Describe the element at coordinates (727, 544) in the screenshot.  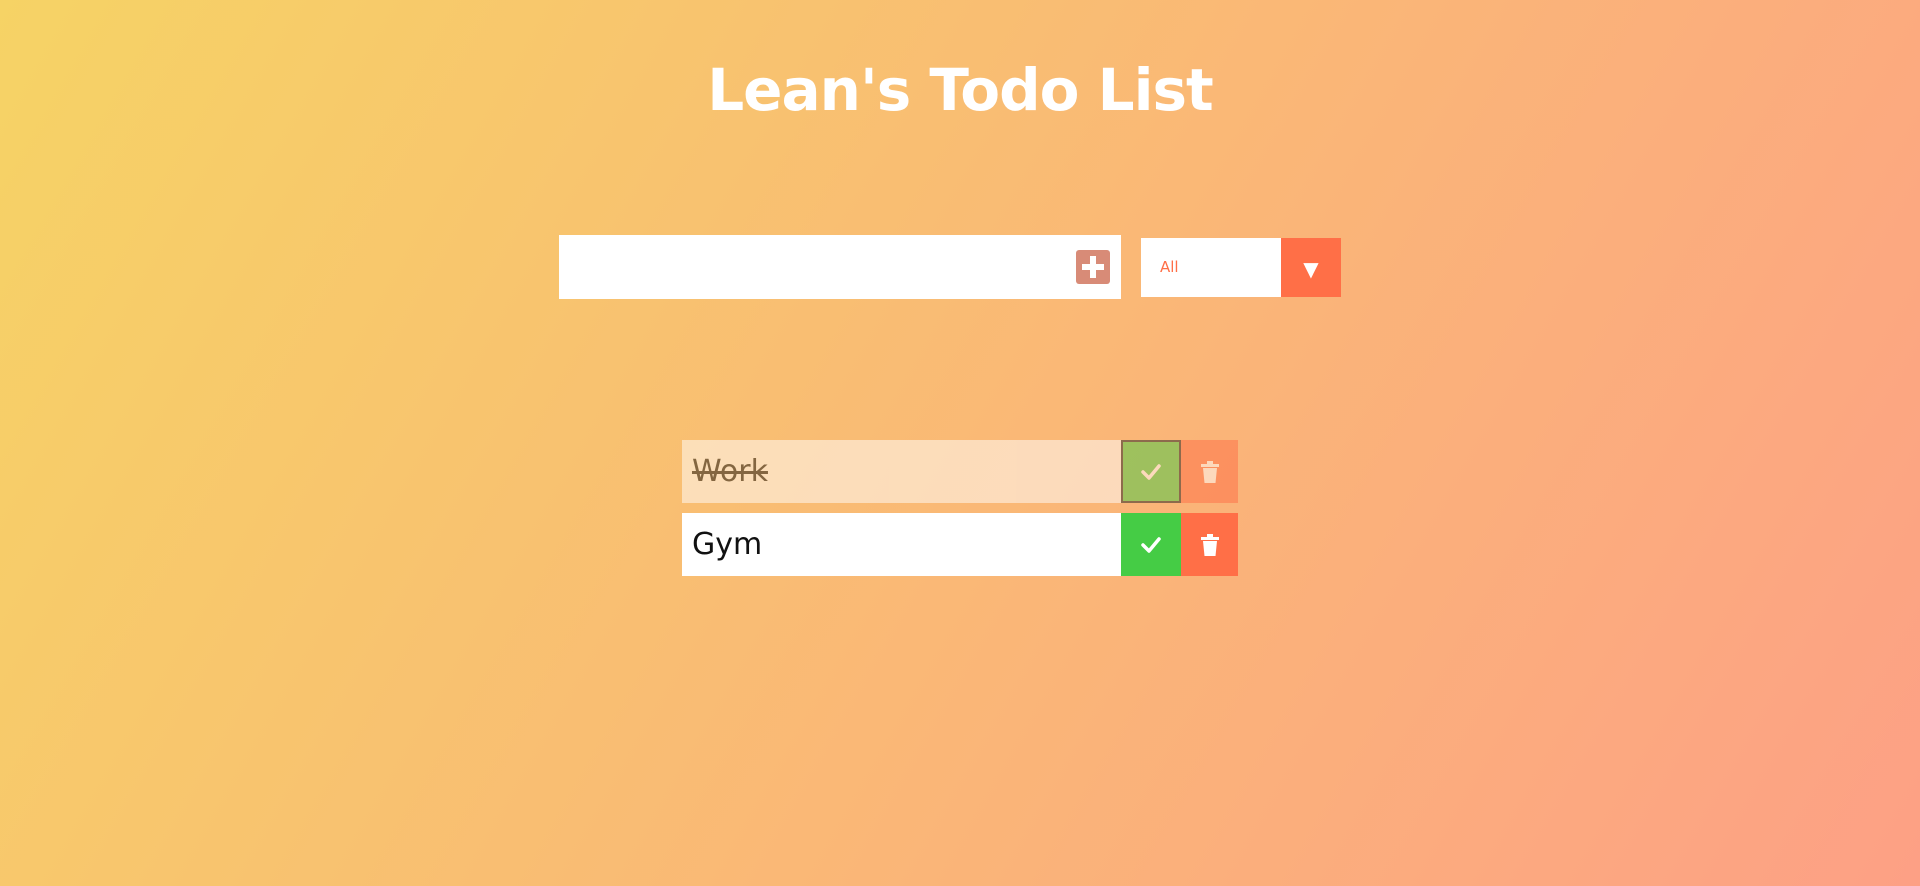
I see `todo-text: Gym` at that location.